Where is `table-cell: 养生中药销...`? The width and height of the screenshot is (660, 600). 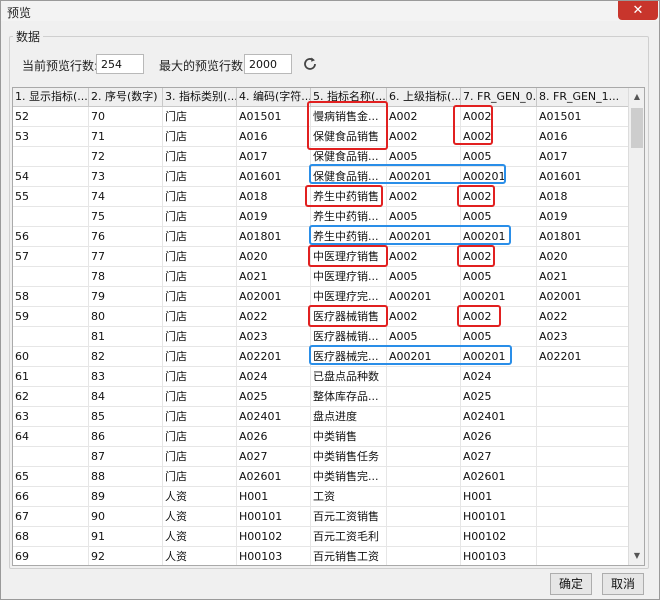 table-cell: 养生中药销... is located at coordinates (349, 237).